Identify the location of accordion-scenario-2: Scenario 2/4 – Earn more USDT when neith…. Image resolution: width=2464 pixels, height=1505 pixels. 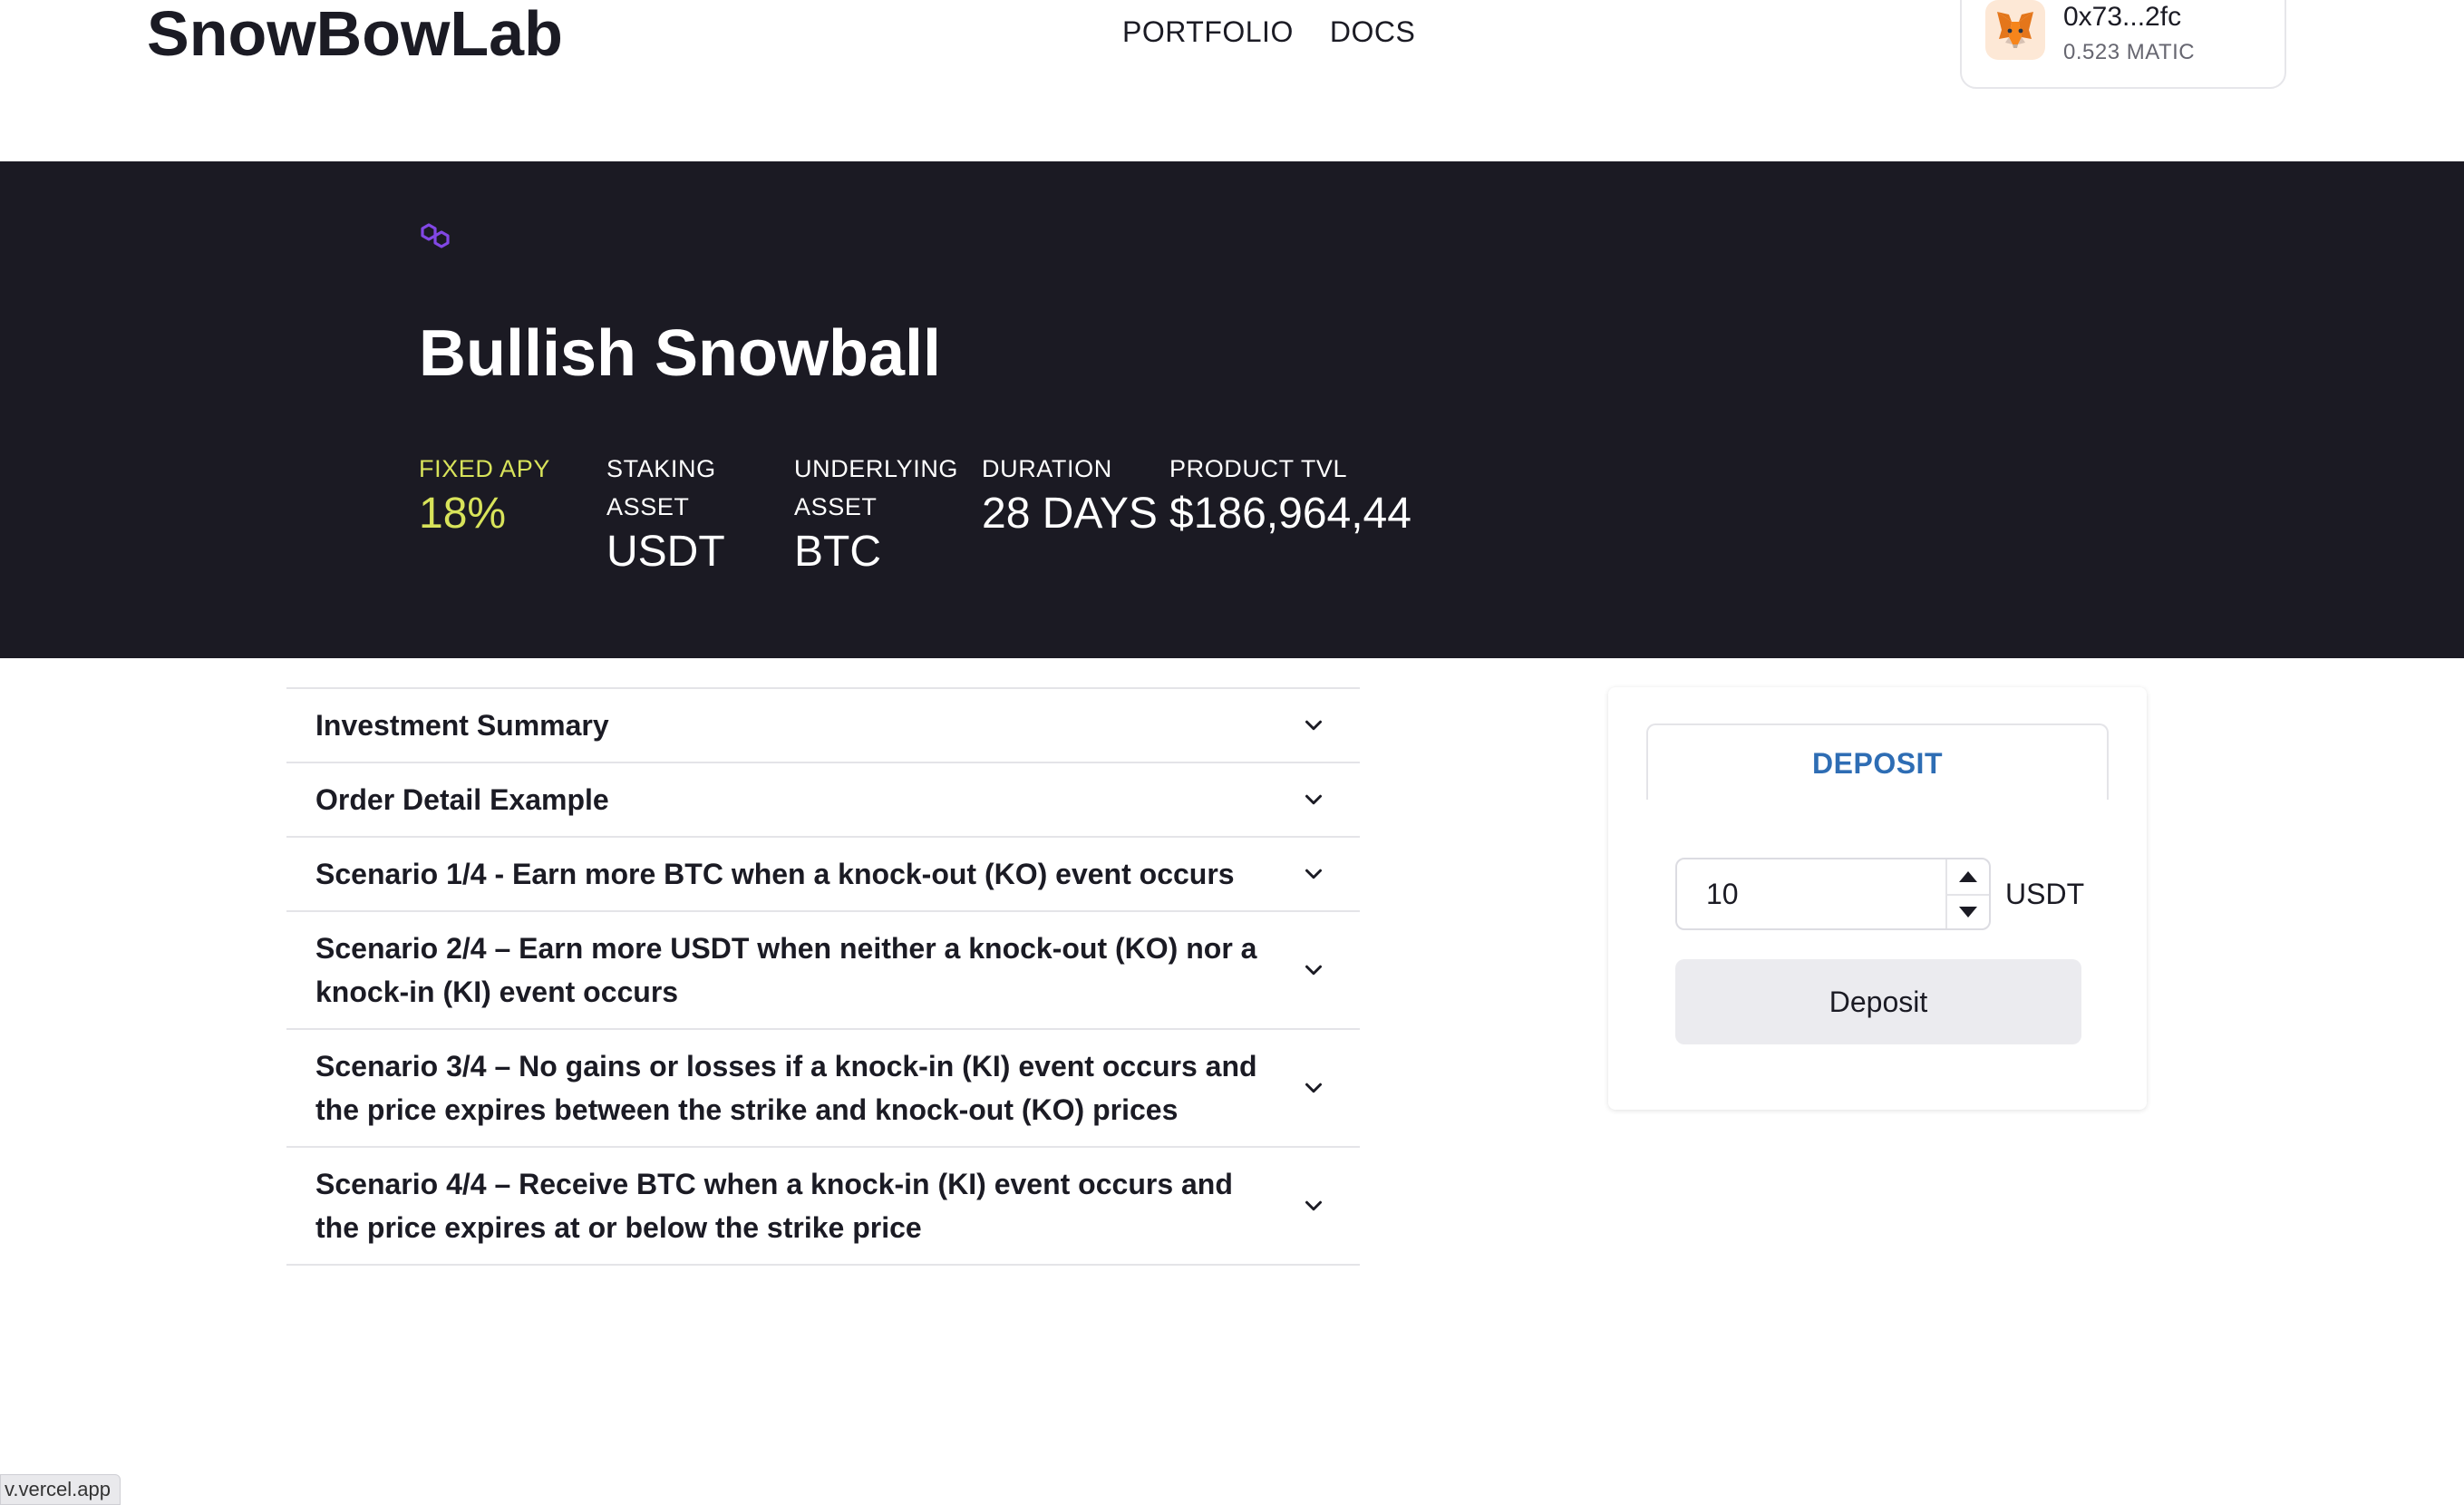
(823, 971).